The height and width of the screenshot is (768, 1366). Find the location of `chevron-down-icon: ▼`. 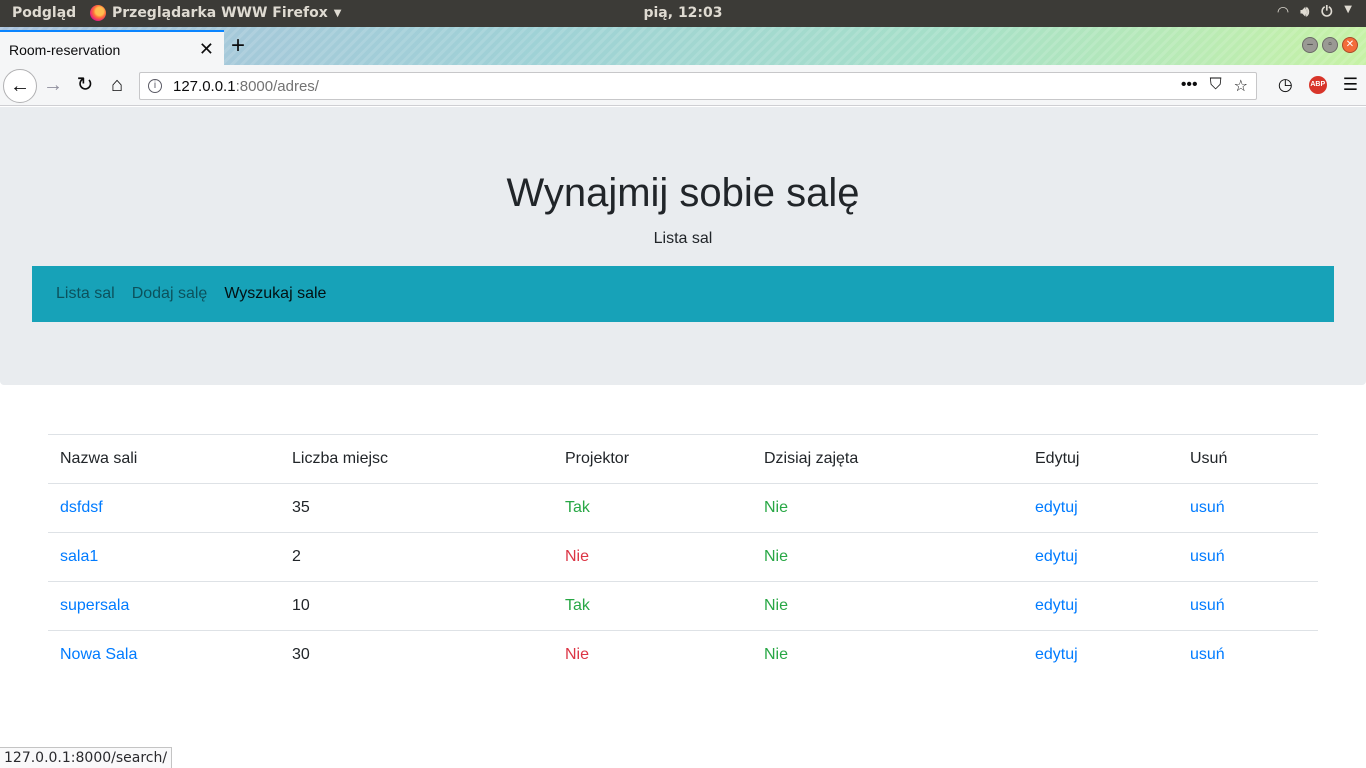

chevron-down-icon: ▼ is located at coordinates (1348, 9).